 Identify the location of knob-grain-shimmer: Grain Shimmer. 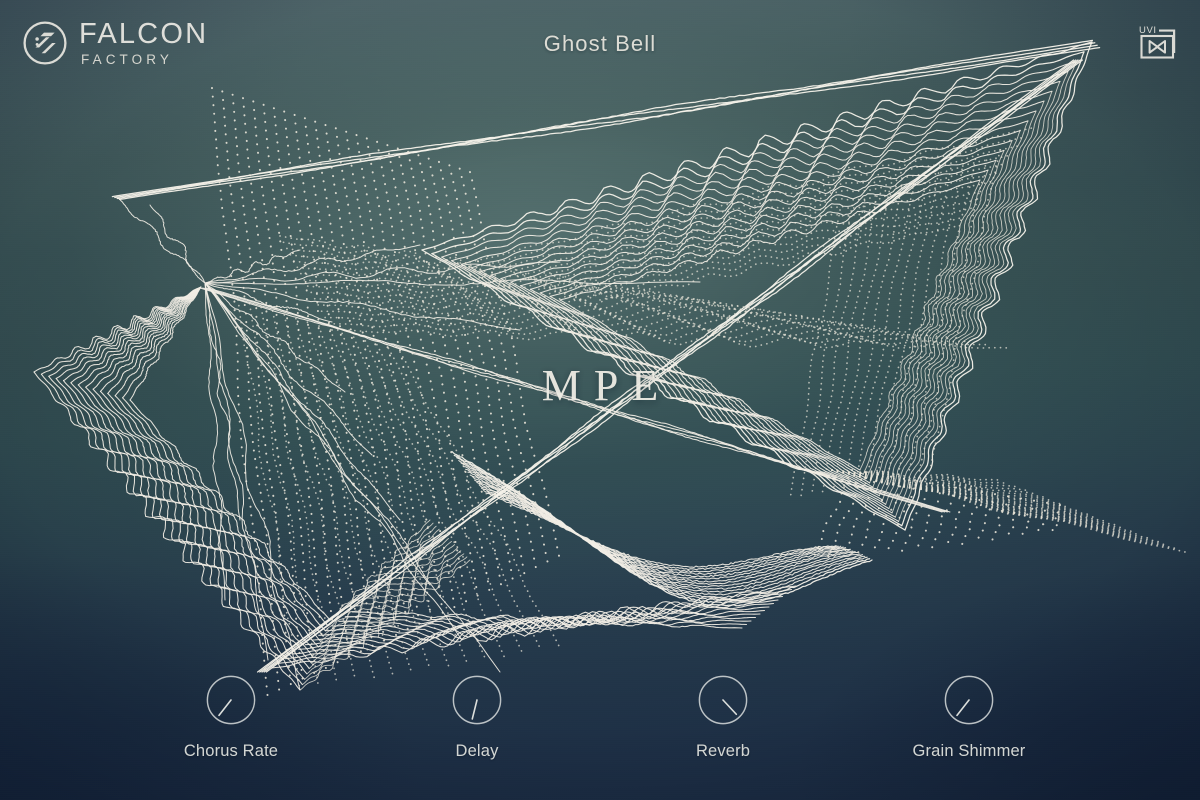
(969, 716).